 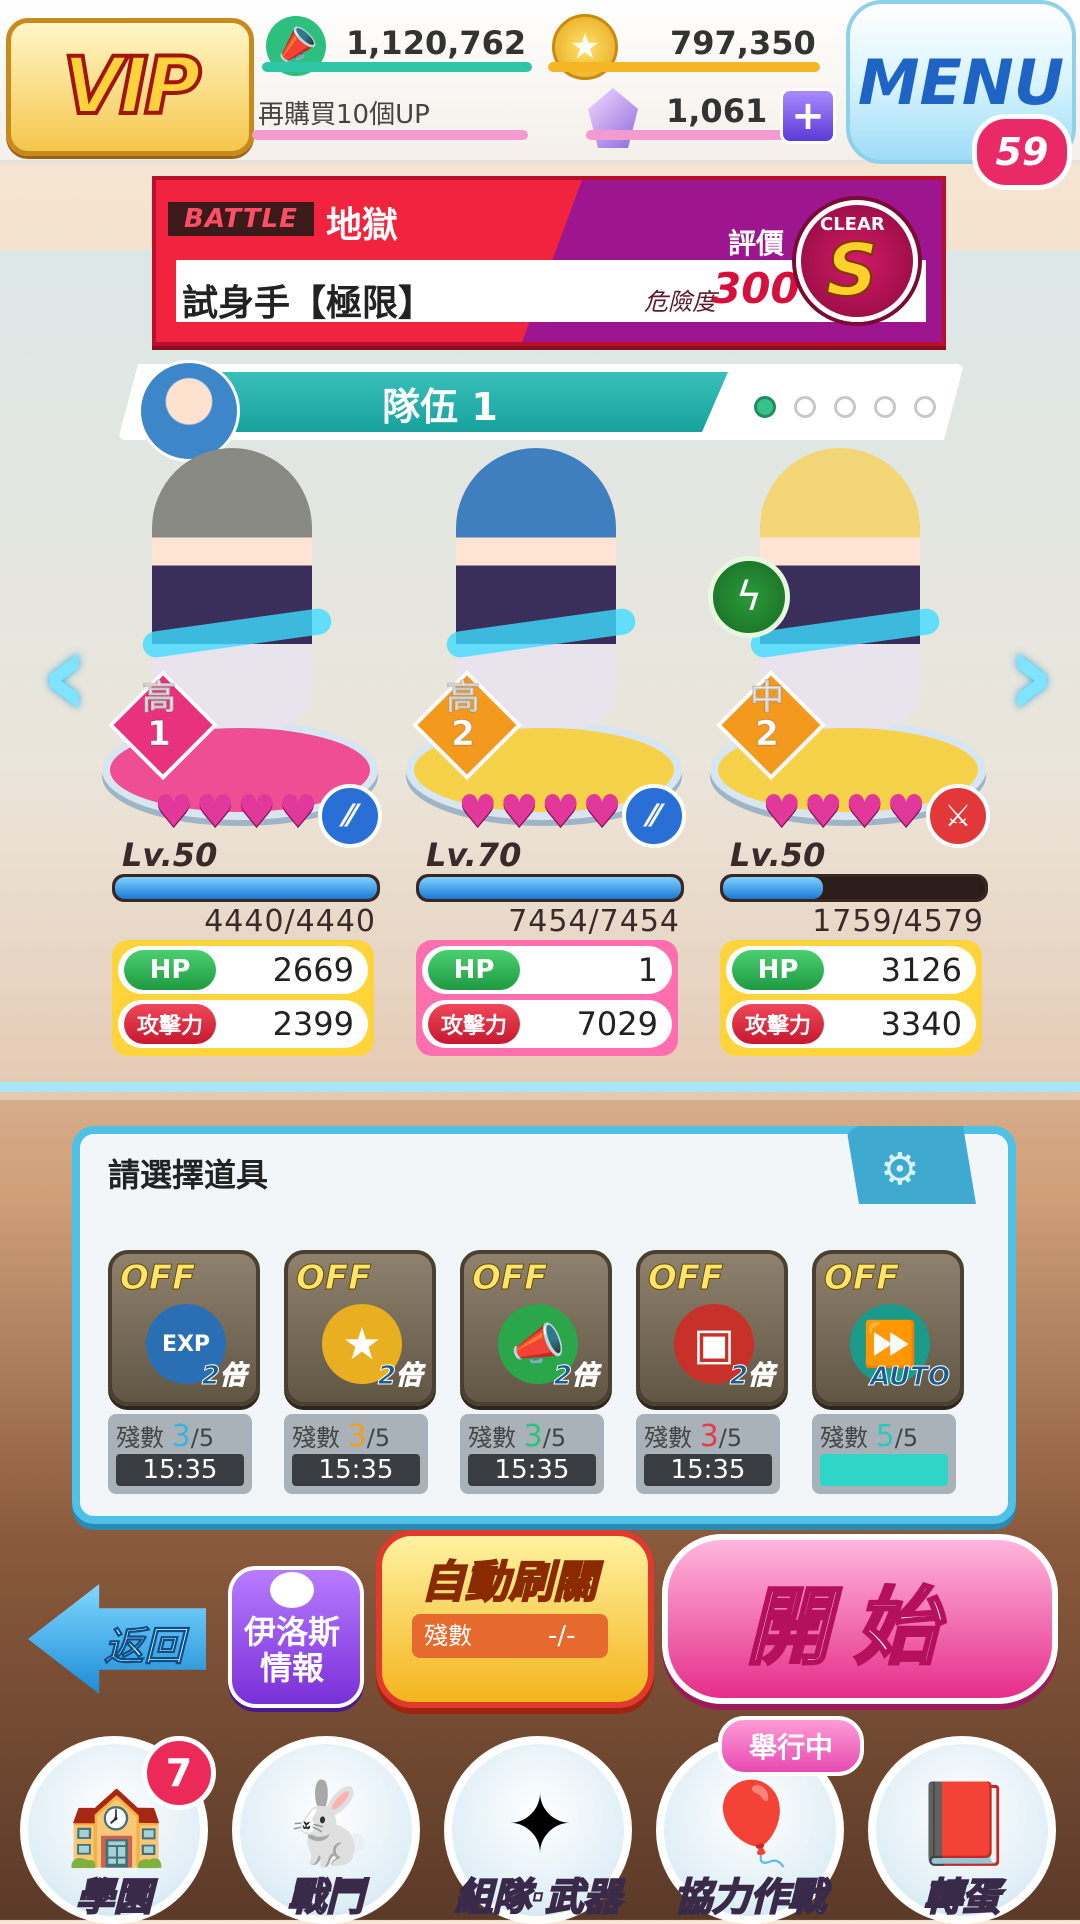 What do you see at coordinates (899, 1169) in the screenshot?
I see `gear-icon: ⚙` at bounding box center [899, 1169].